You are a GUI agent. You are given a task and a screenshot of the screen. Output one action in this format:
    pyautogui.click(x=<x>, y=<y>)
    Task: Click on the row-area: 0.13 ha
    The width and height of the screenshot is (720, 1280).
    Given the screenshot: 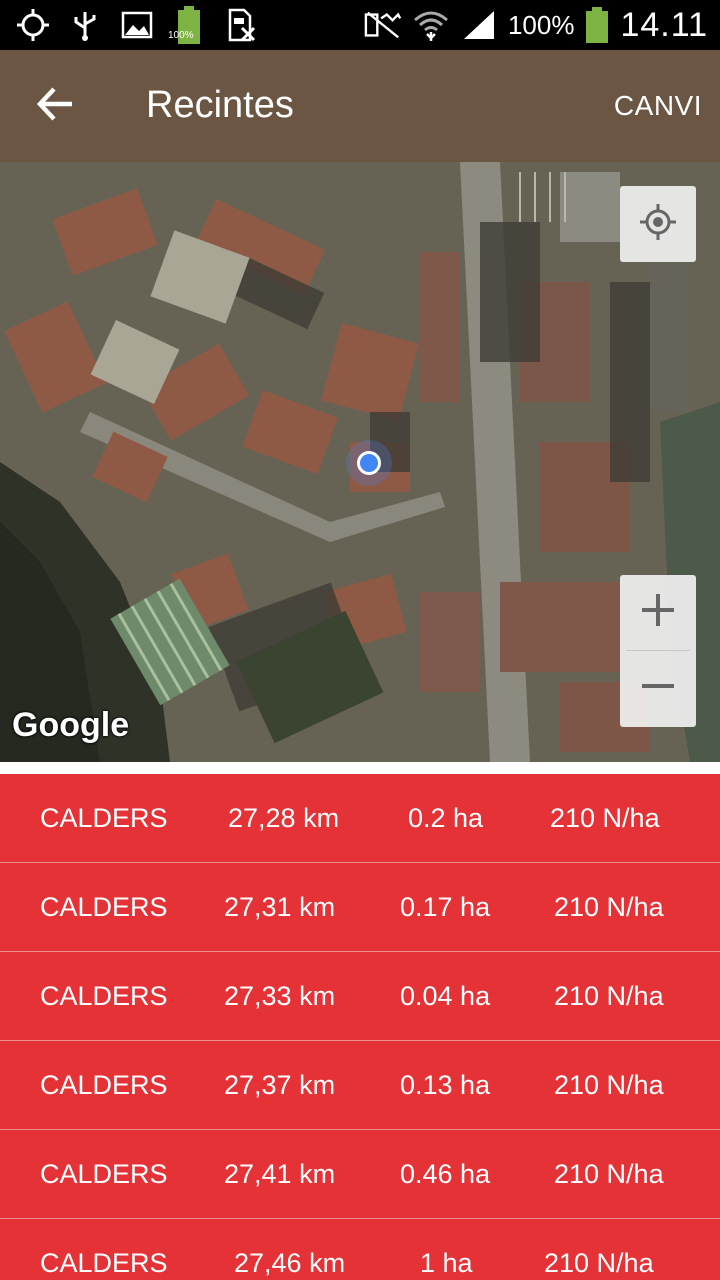 What is the action you would take?
    pyautogui.click(x=445, y=1085)
    